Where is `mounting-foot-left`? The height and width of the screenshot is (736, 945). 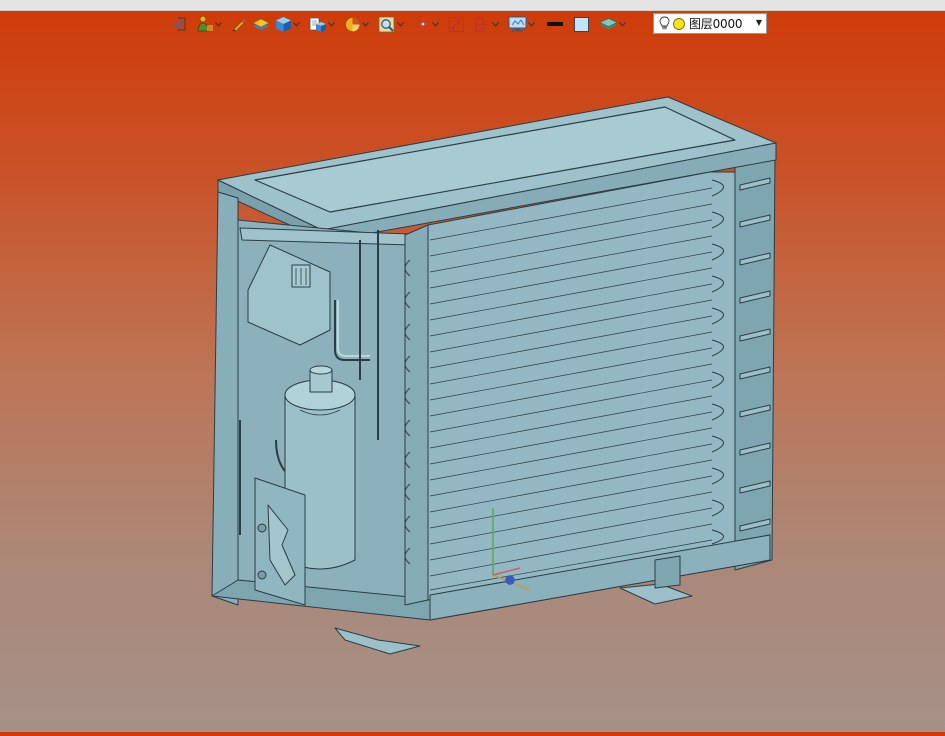
mounting-foot-left is located at coordinates (377, 641).